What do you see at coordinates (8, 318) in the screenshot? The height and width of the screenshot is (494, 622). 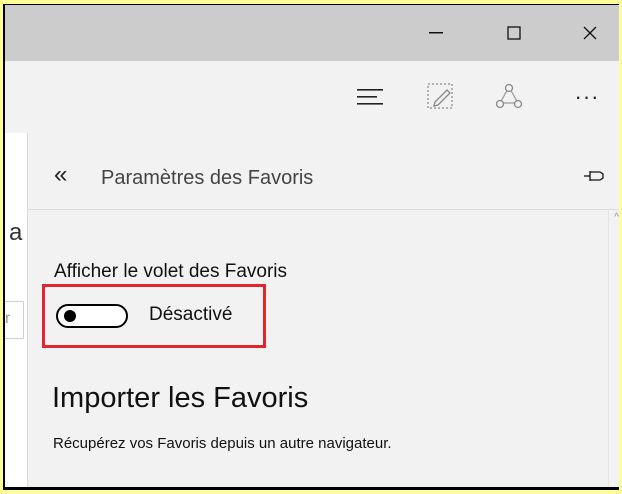 I see `page-input-text: r` at bounding box center [8, 318].